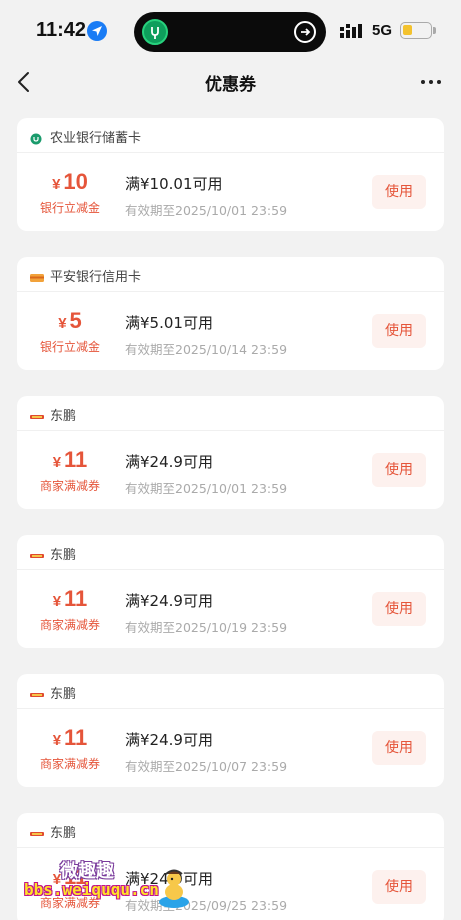 The height and width of the screenshot is (920, 461). What do you see at coordinates (230, 85) in the screenshot?
I see `page-title: 优惠券` at bounding box center [230, 85].